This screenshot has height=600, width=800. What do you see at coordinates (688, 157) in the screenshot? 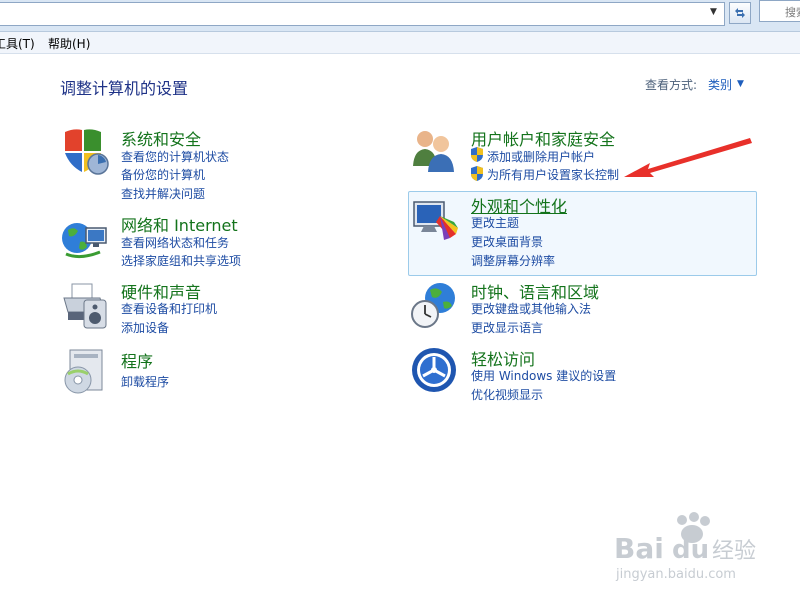
I see `annotation-arrow` at bounding box center [688, 157].